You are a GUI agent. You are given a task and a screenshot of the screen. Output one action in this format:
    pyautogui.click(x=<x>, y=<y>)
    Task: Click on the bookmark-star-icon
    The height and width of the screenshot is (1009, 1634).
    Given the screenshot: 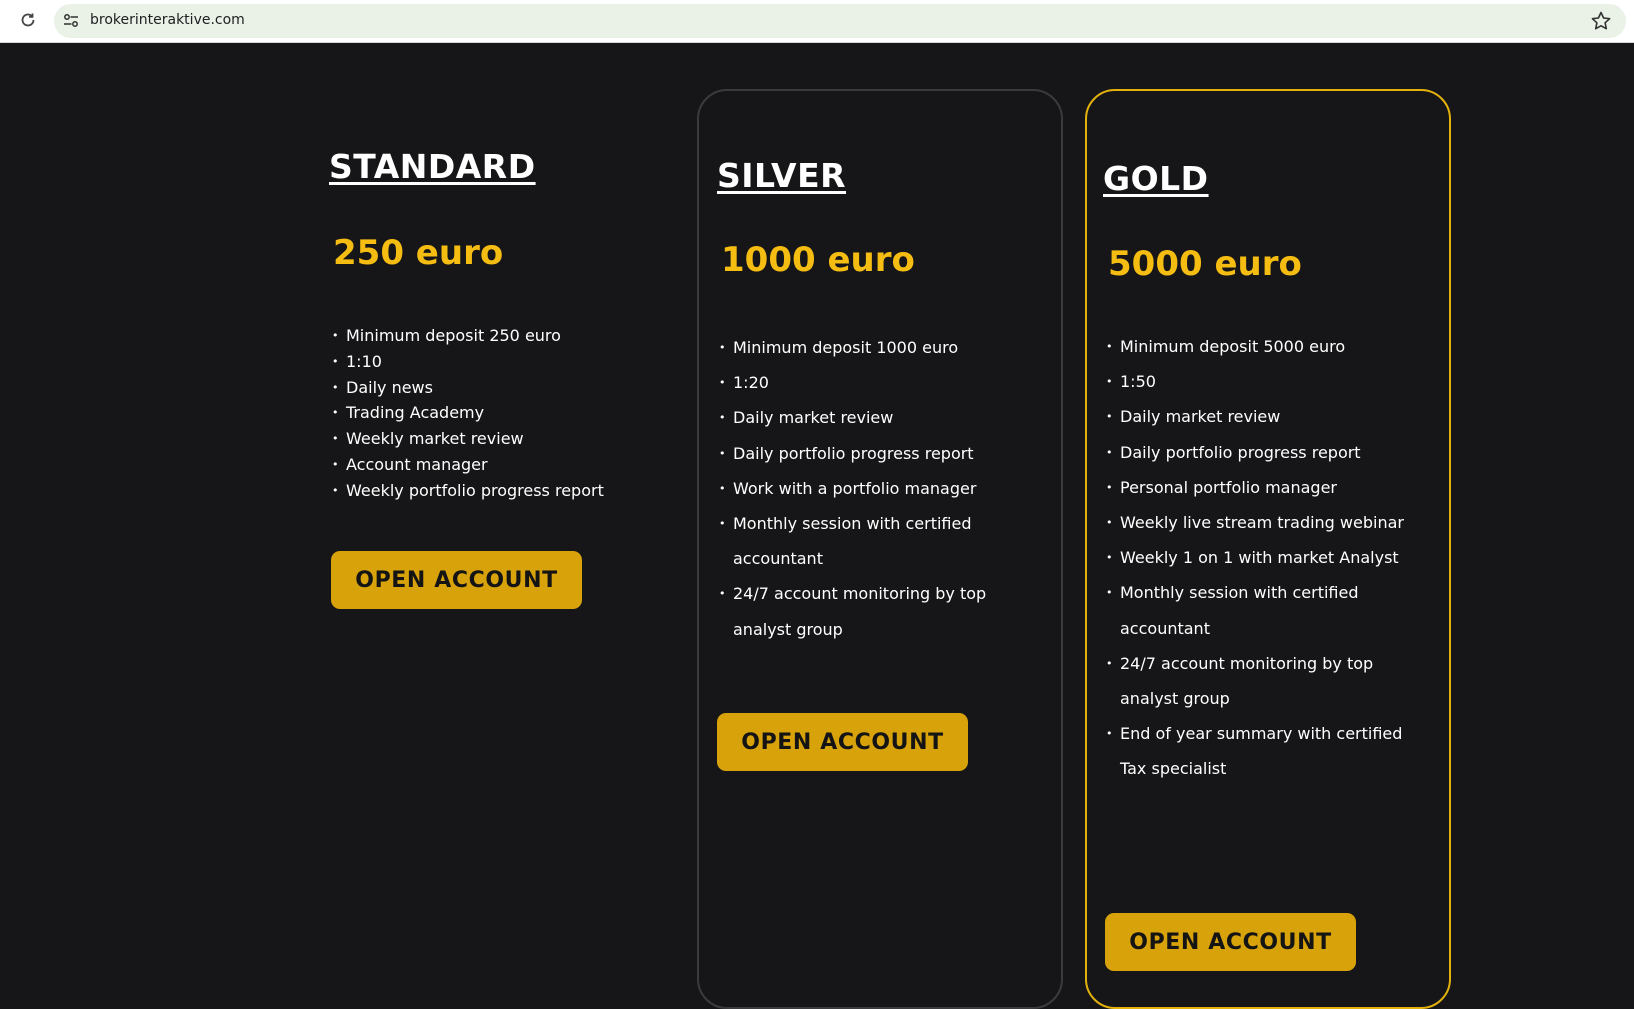 What is the action you would take?
    pyautogui.click(x=1601, y=21)
    